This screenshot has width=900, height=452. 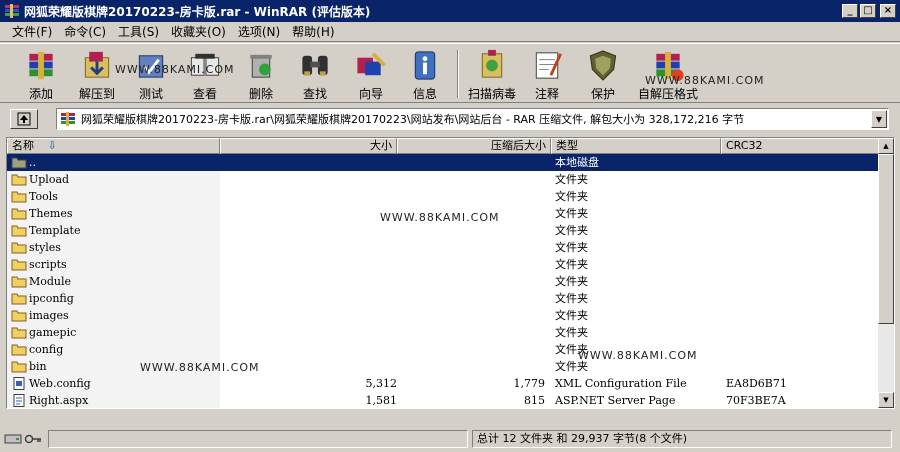 What do you see at coordinates (116, 162) in the screenshot?
I see `file-name-cell: ..` at bounding box center [116, 162].